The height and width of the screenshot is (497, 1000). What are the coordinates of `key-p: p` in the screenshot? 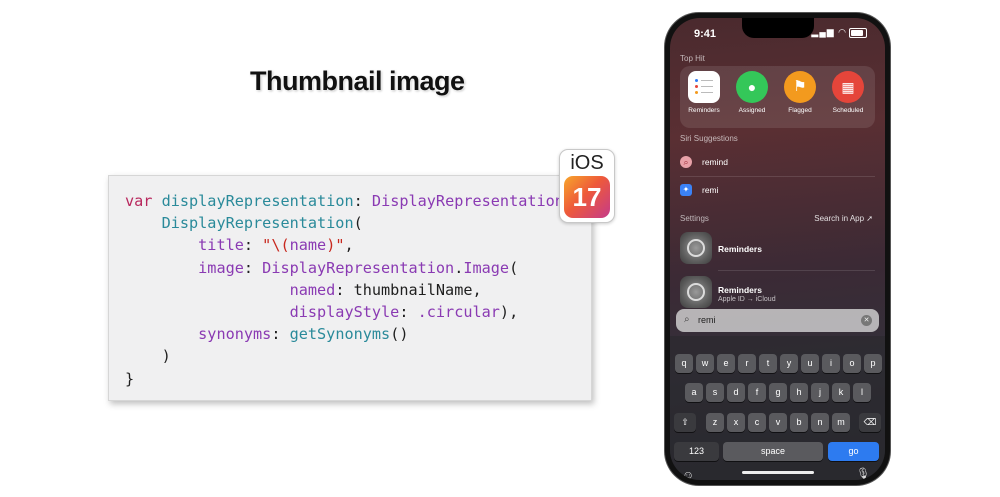 It's located at (873, 363).